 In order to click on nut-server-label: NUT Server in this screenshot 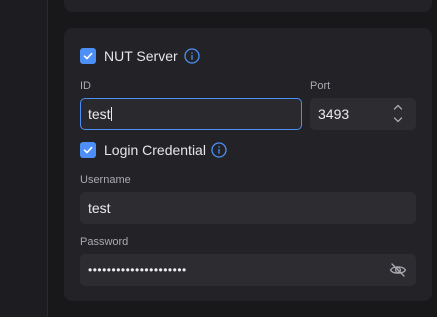, I will do `click(141, 56)`.